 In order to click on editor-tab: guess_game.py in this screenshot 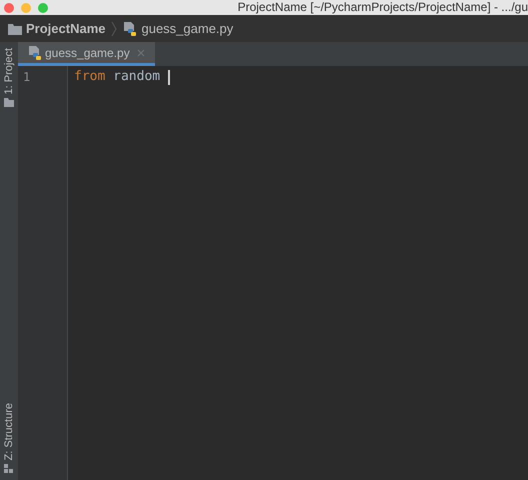, I will do `click(86, 54)`.